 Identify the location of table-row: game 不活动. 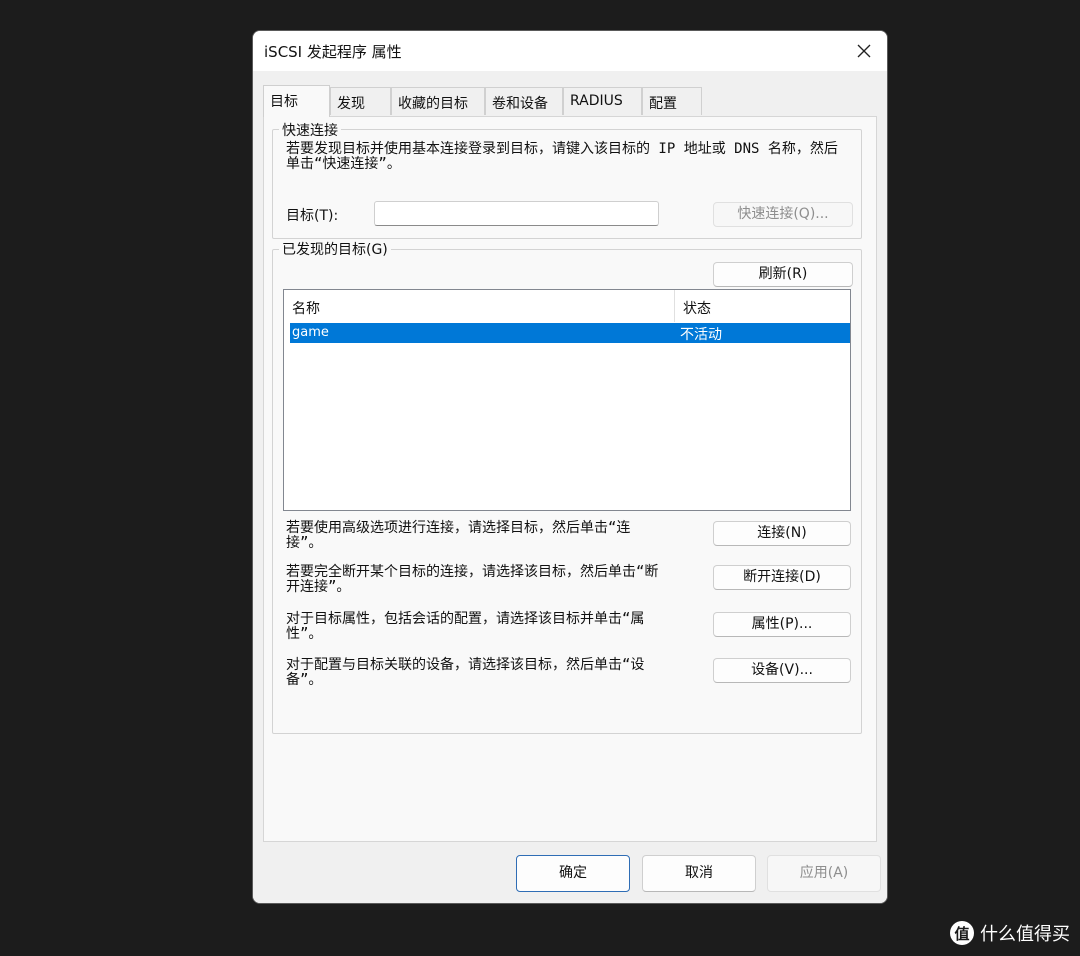
(570, 333).